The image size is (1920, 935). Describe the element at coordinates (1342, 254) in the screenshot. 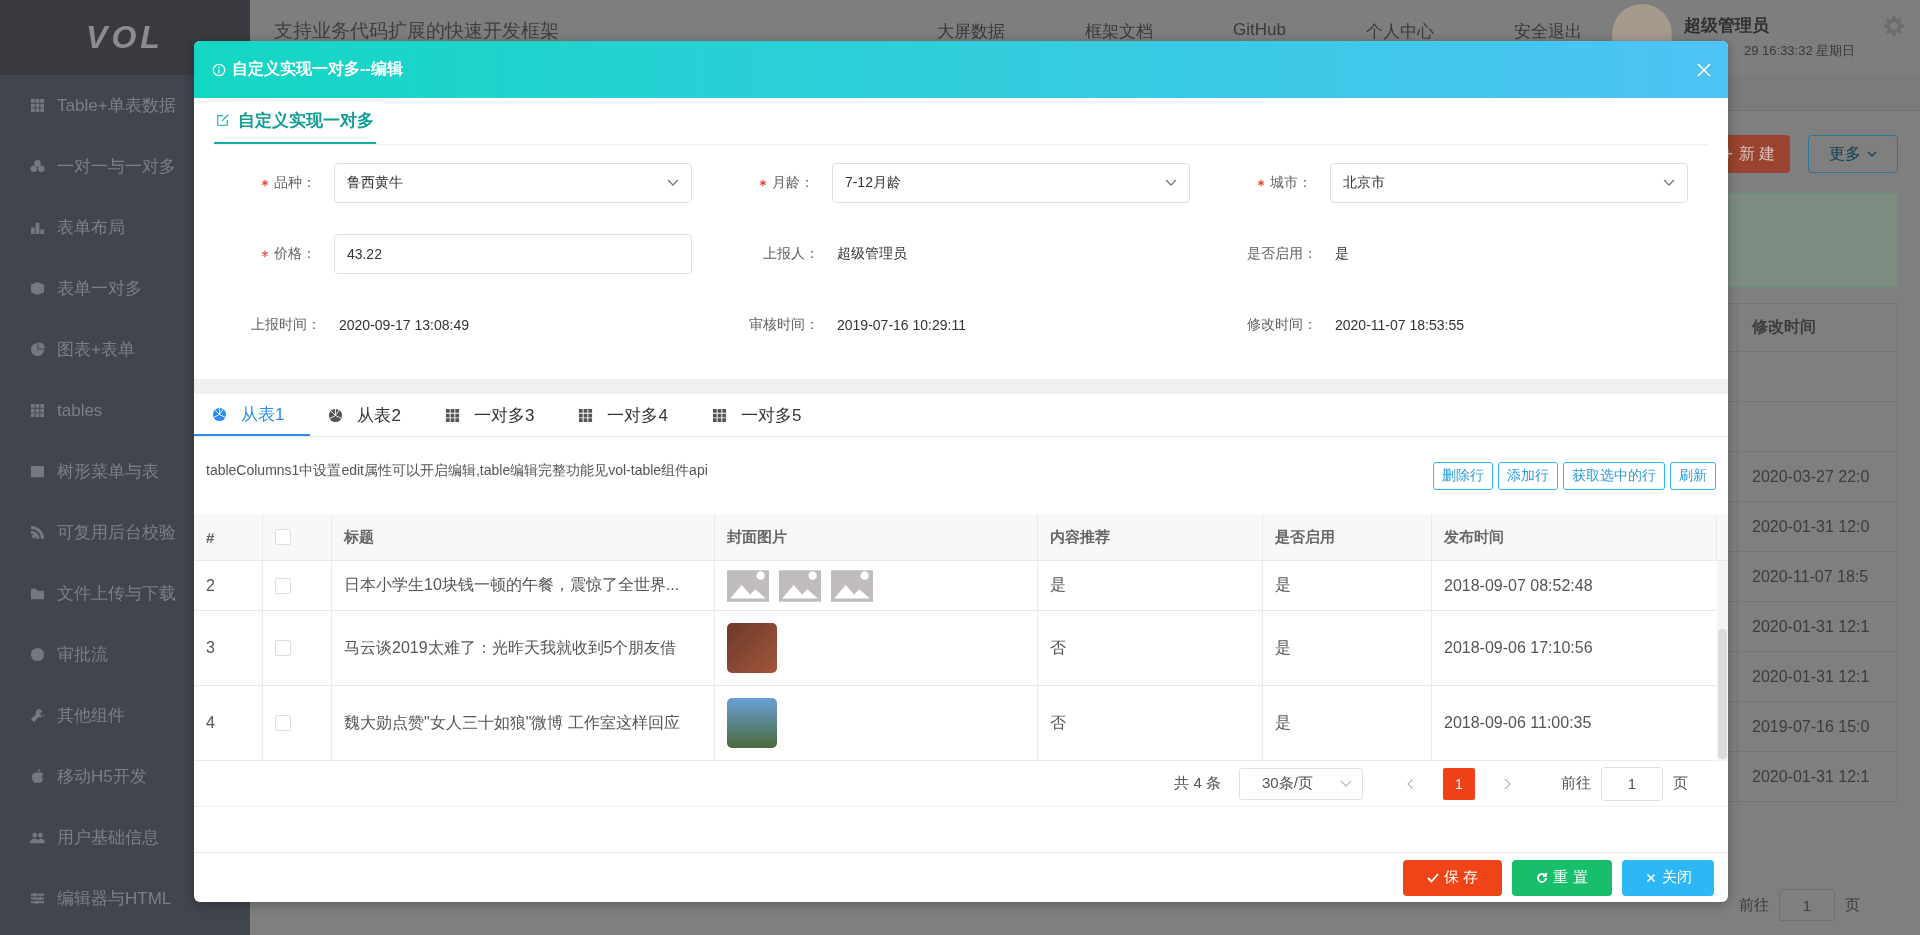

I see `field-value: 是` at that location.